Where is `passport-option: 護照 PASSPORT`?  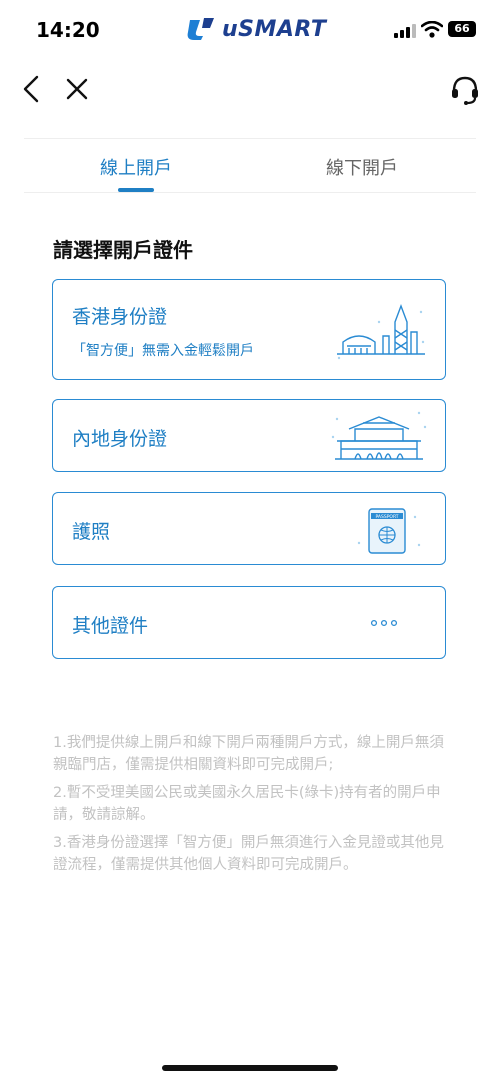 passport-option: 護照 PASSPORT is located at coordinates (249, 528).